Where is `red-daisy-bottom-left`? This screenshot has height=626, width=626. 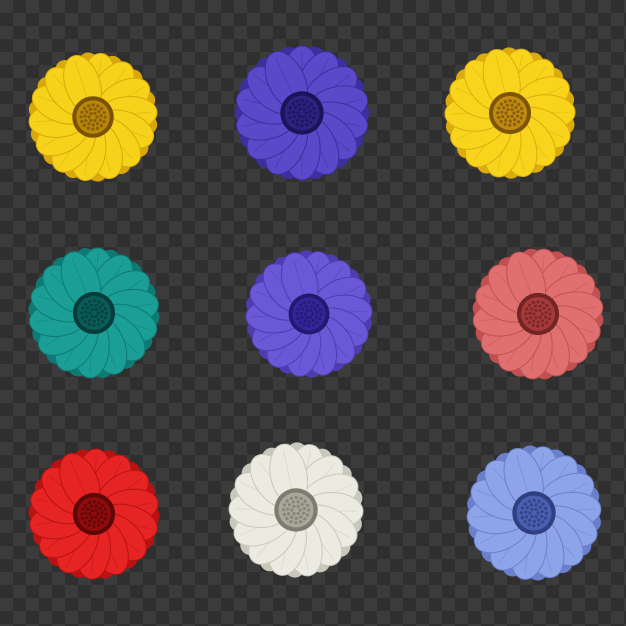
red-daisy-bottom-left is located at coordinates (94, 514).